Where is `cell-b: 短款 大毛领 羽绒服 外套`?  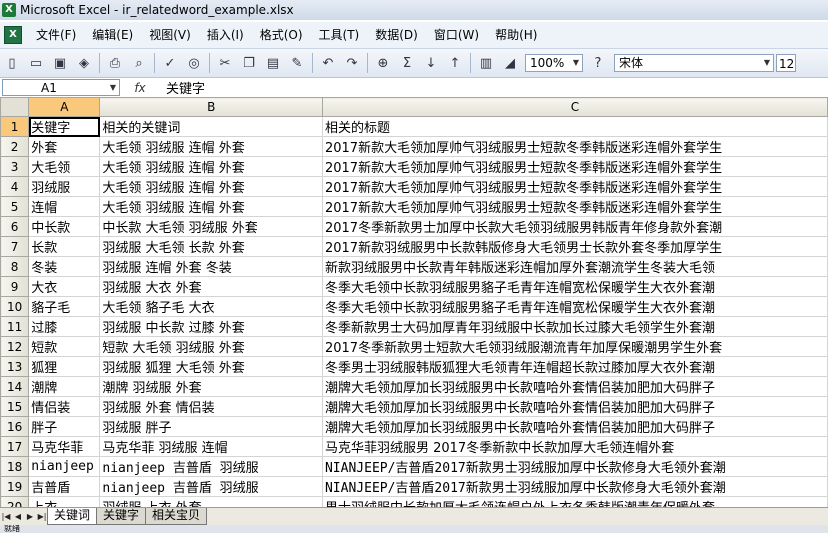
cell-b: 短款 大毛领 羽绒服 外套 is located at coordinates (211, 346).